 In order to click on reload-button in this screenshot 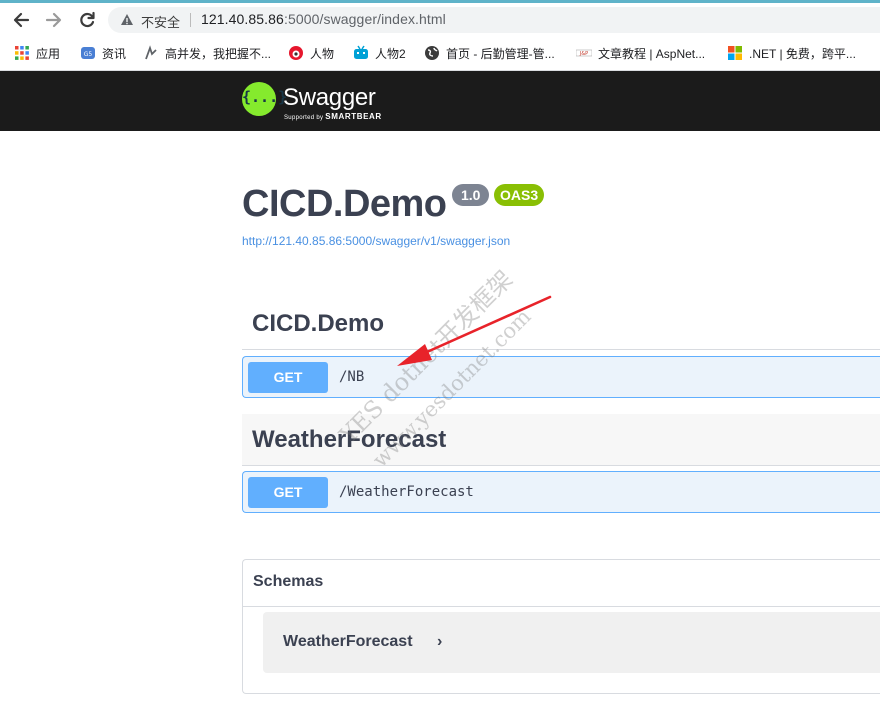, I will do `click(87, 20)`.